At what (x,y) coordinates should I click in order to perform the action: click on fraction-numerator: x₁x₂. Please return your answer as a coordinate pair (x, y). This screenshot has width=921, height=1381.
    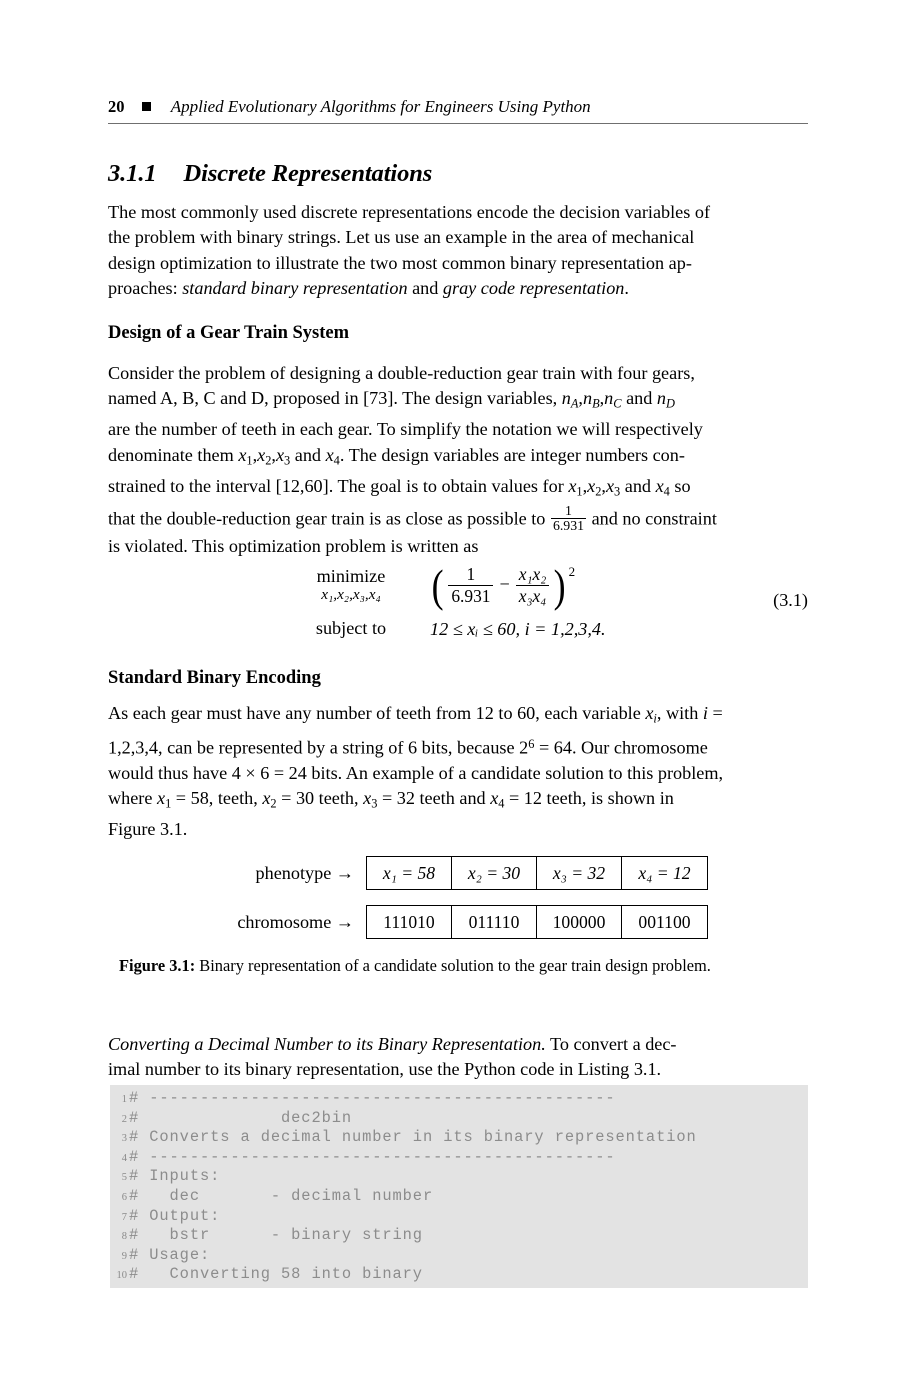
    Looking at the image, I should click on (532, 574).